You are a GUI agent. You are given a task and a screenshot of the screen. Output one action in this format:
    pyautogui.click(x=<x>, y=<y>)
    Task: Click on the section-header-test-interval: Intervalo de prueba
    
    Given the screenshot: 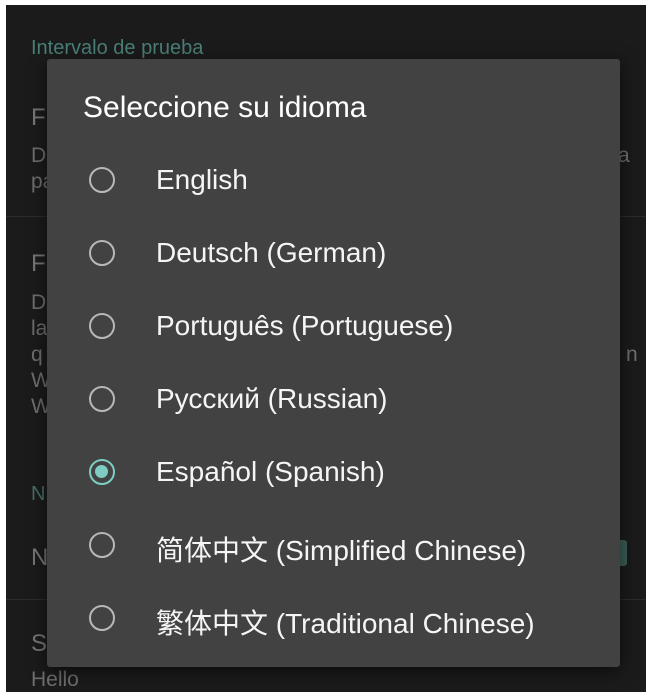 What is the action you would take?
    pyautogui.click(x=117, y=48)
    